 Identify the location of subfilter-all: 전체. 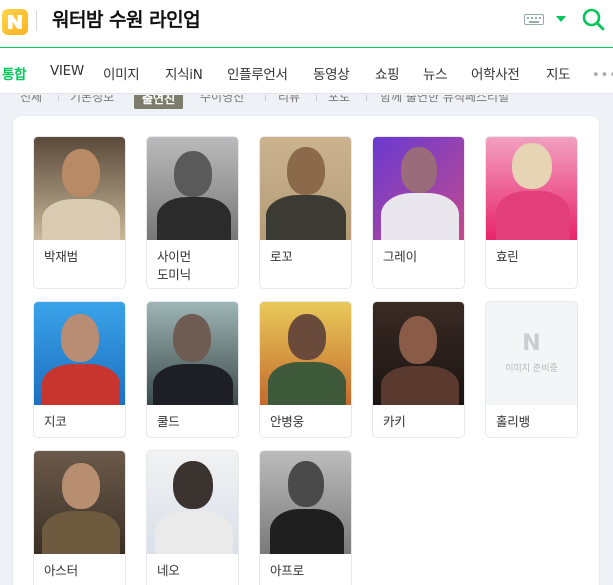
(31, 100).